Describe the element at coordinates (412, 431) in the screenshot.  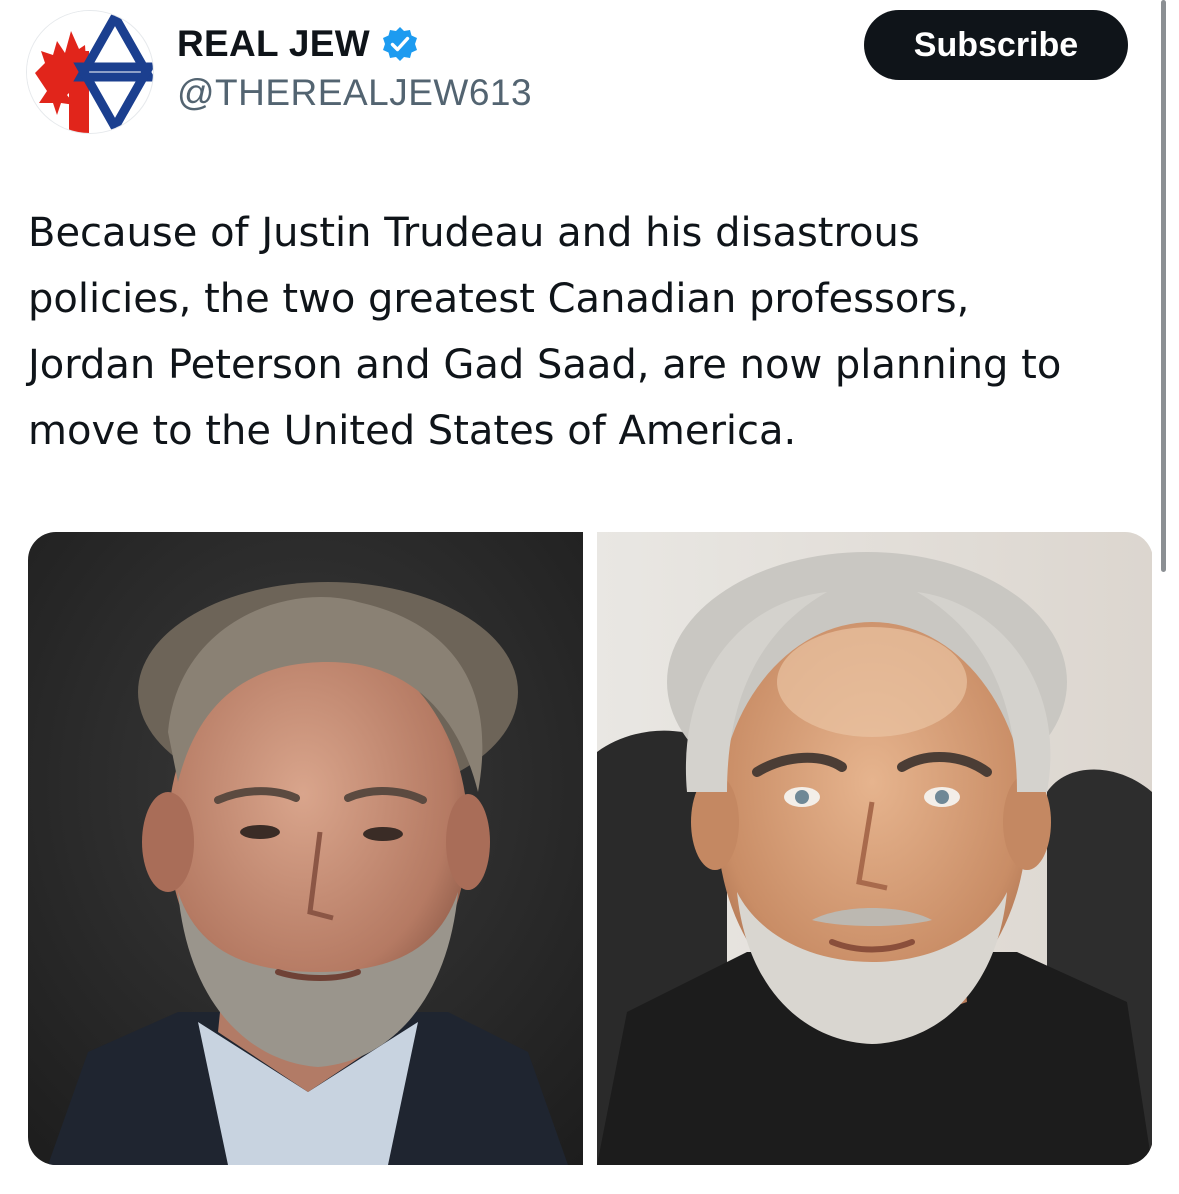
I see `tweet-text-line: move to the United States of America.` at that location.